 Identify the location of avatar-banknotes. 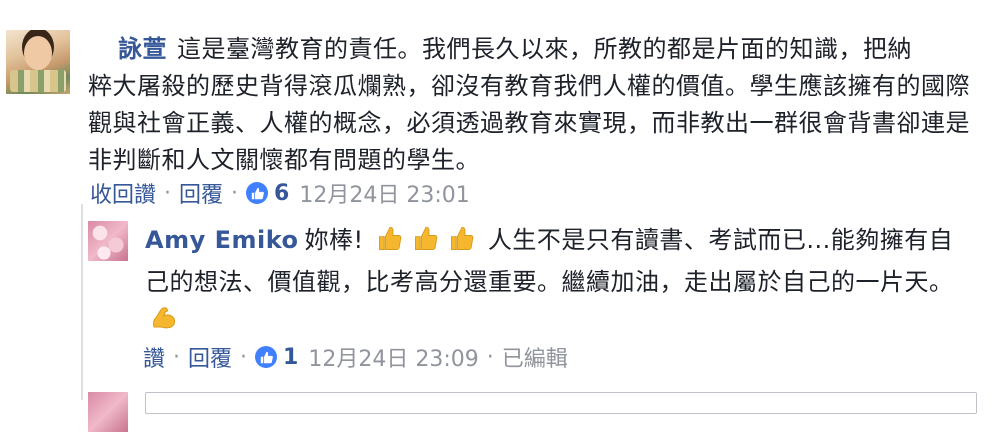
(38, 81).